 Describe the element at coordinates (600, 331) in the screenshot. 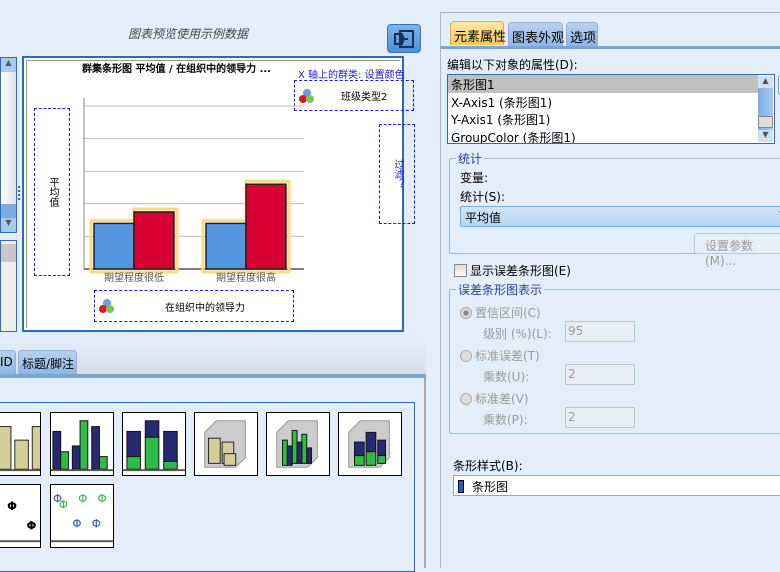

I see `level-input: 95` at that location.